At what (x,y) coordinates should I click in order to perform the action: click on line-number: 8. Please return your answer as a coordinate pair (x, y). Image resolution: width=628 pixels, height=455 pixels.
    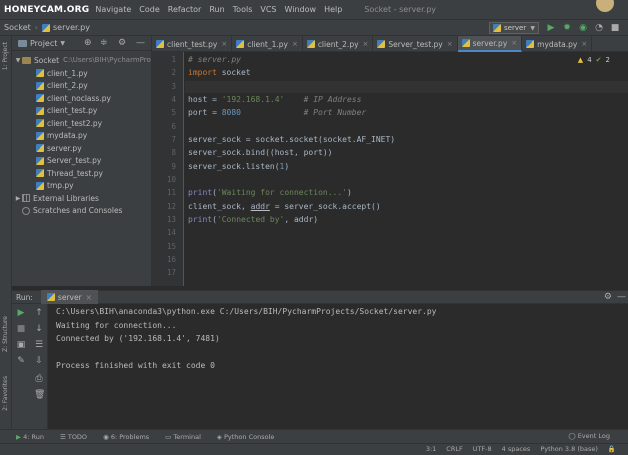
    Looking at the image, I should click on (173, 152).